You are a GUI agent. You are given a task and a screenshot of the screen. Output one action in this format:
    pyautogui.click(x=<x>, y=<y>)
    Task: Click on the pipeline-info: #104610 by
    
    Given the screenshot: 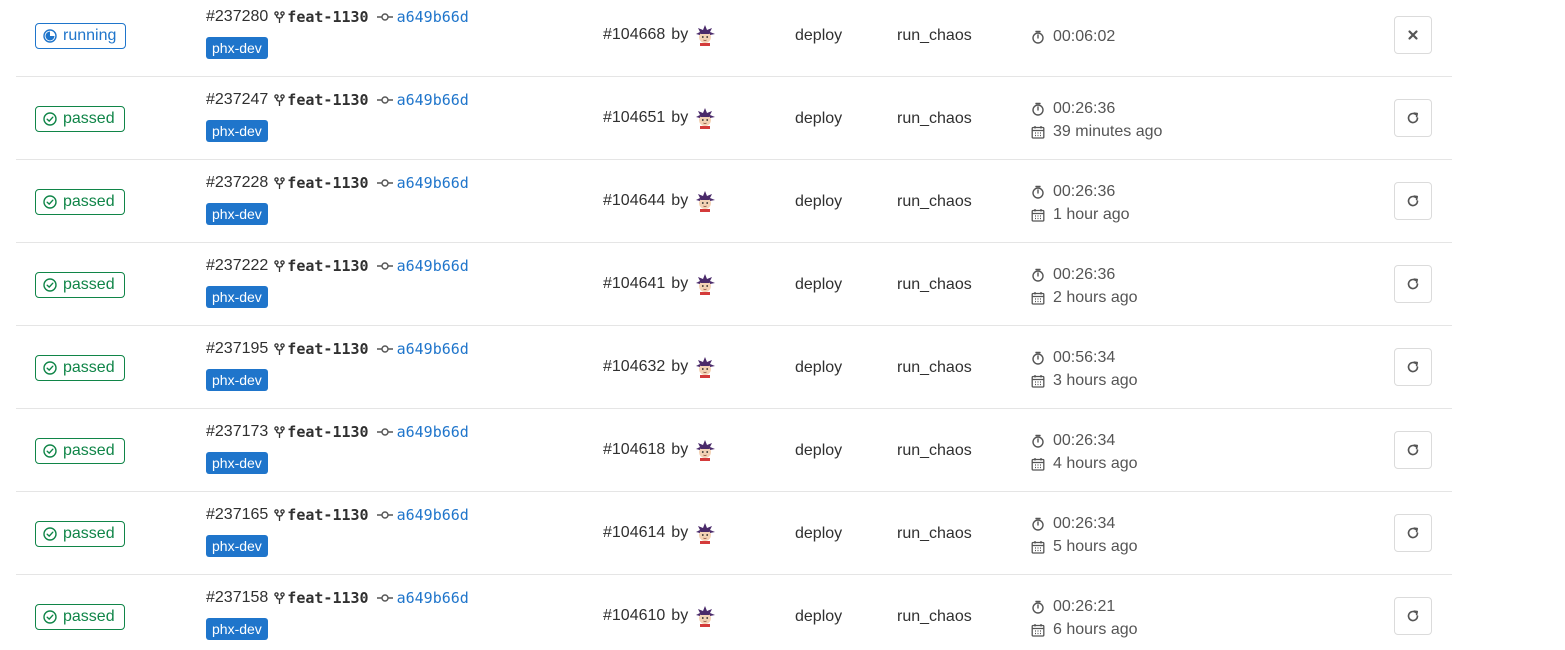 What is the action you would take?
    pyautogui.click(x=659, y=616)
    